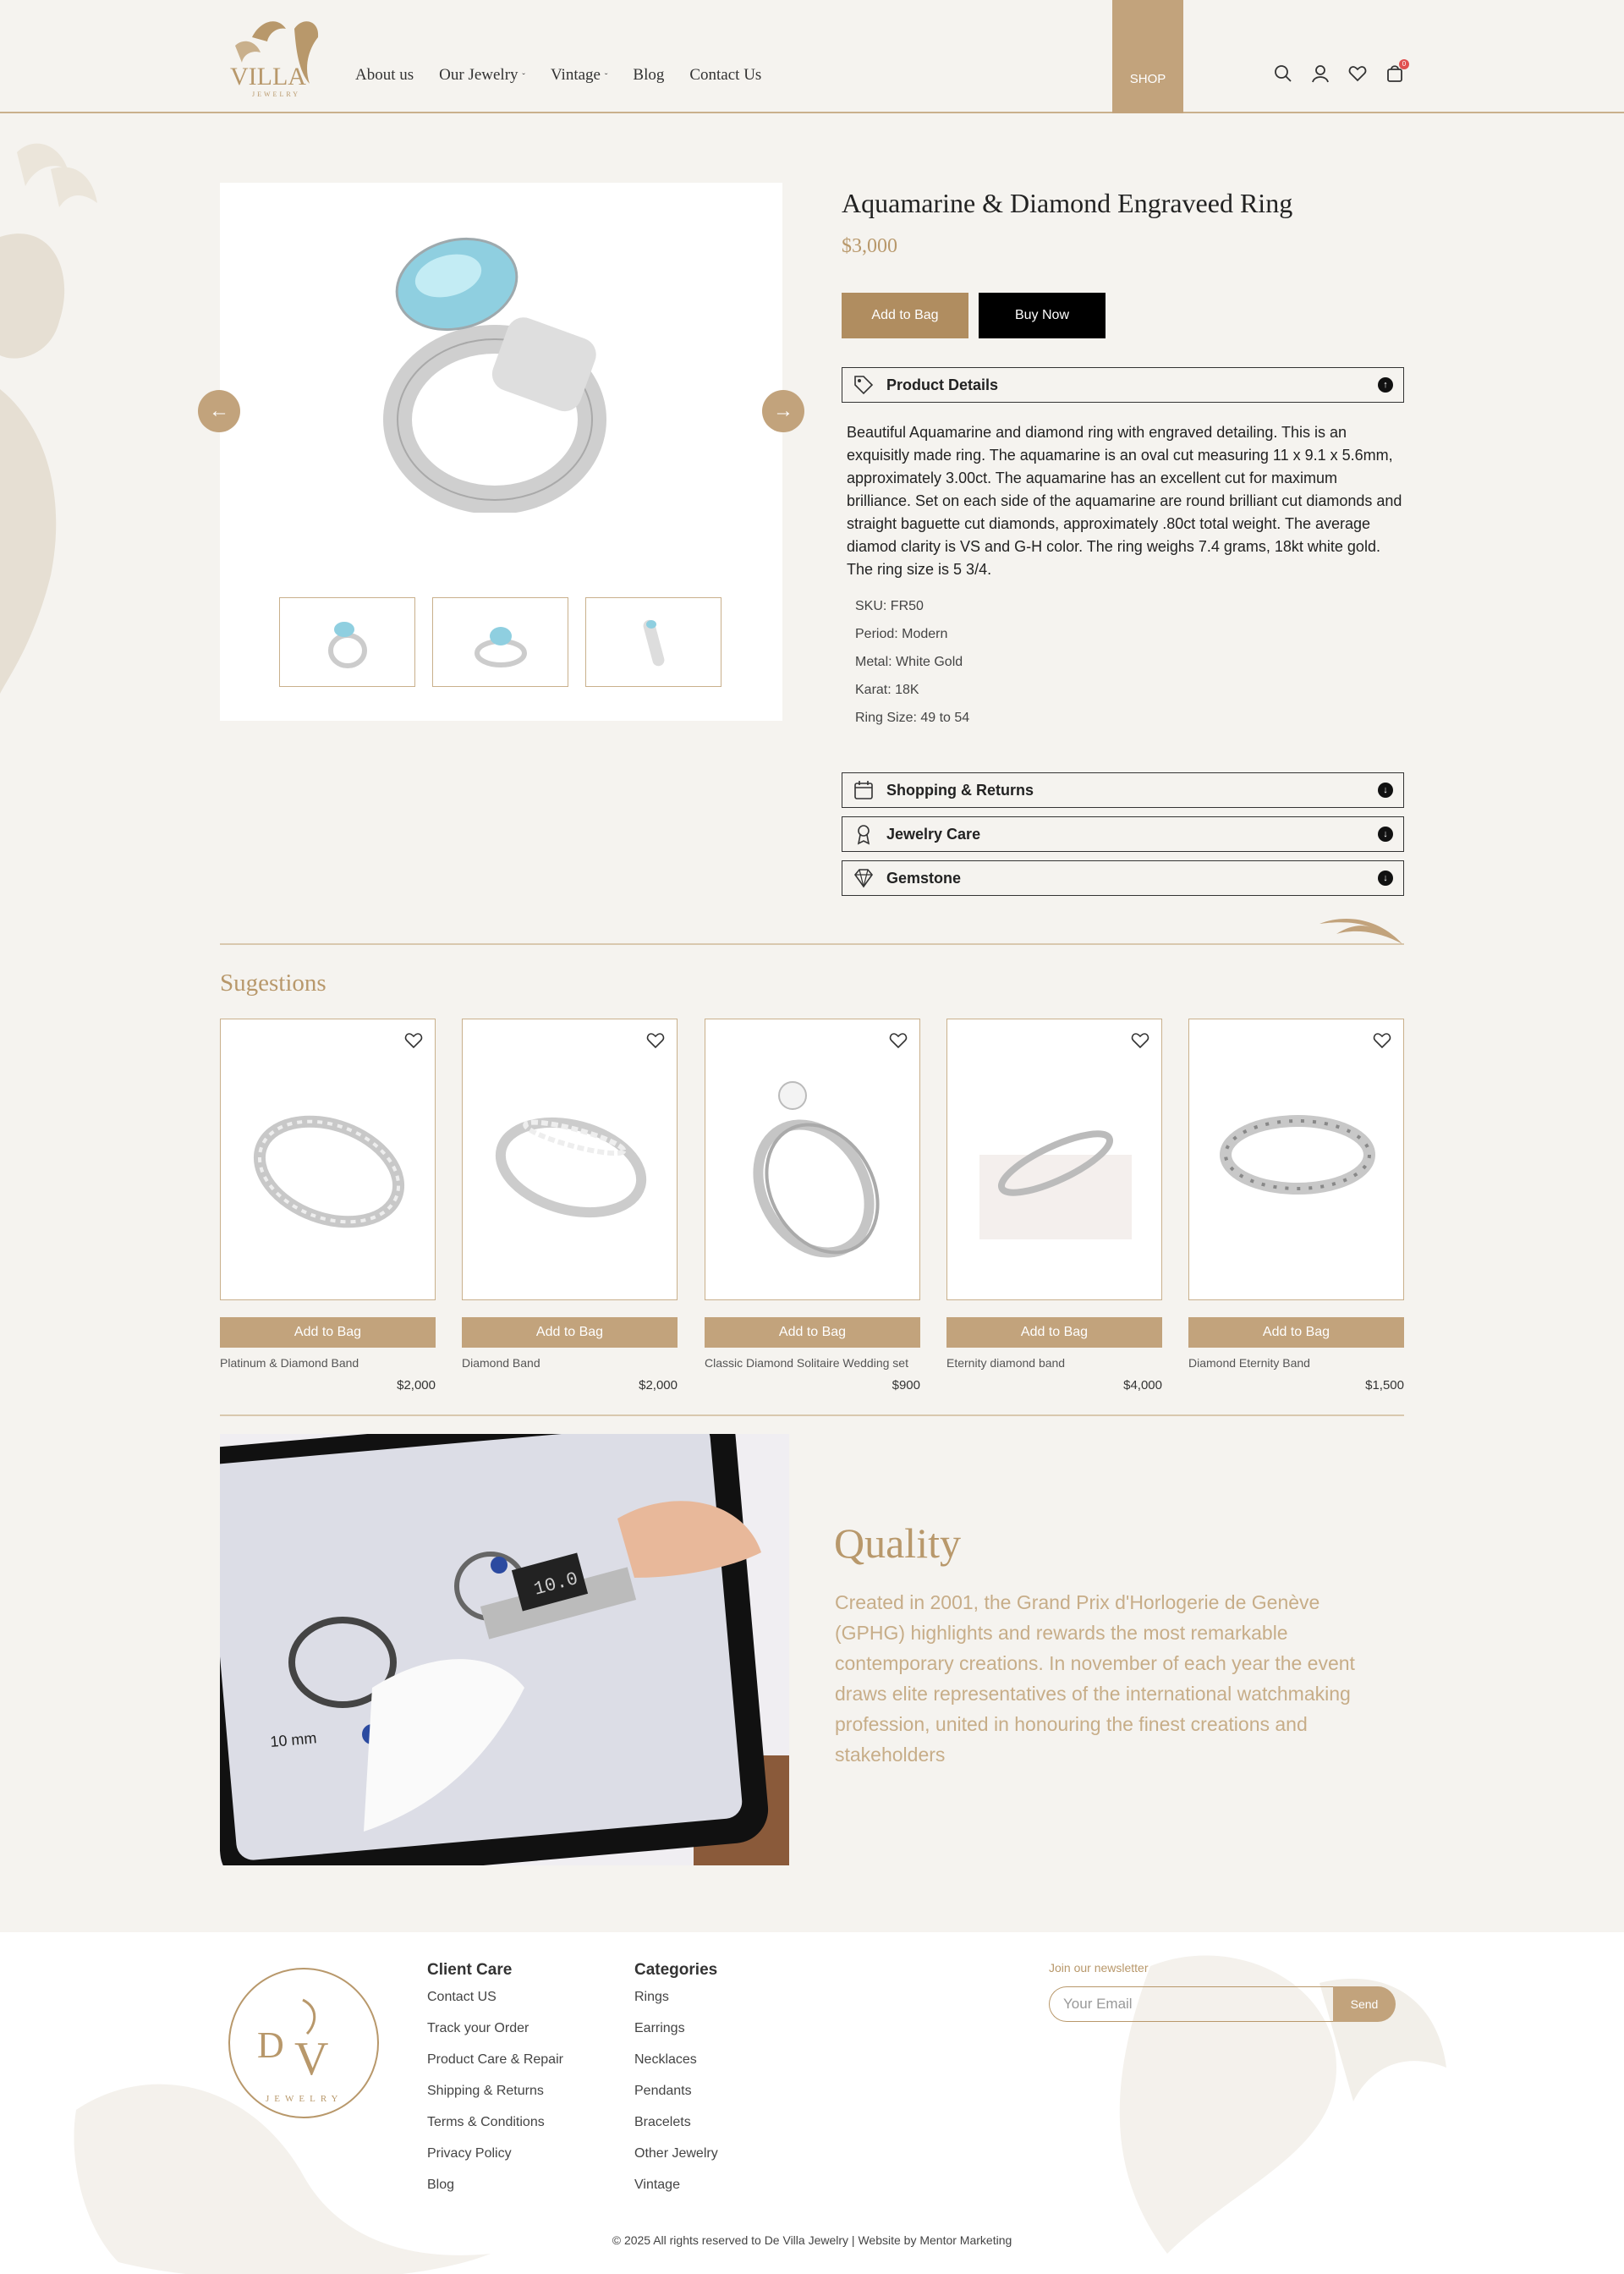  I want to click on award-icon, so click(864, 835).